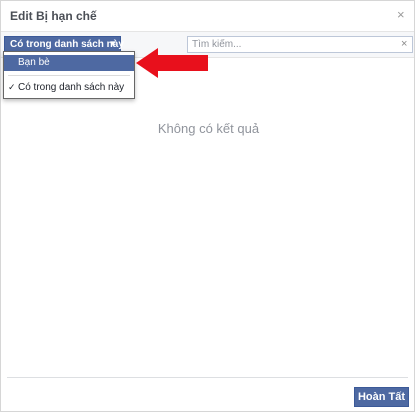 The height and width of the screenshot is (412, 415). Describe the element at coordinates (67, 44) in the screenshot. I see `filter-label: Có trong danh sách này` at that location.